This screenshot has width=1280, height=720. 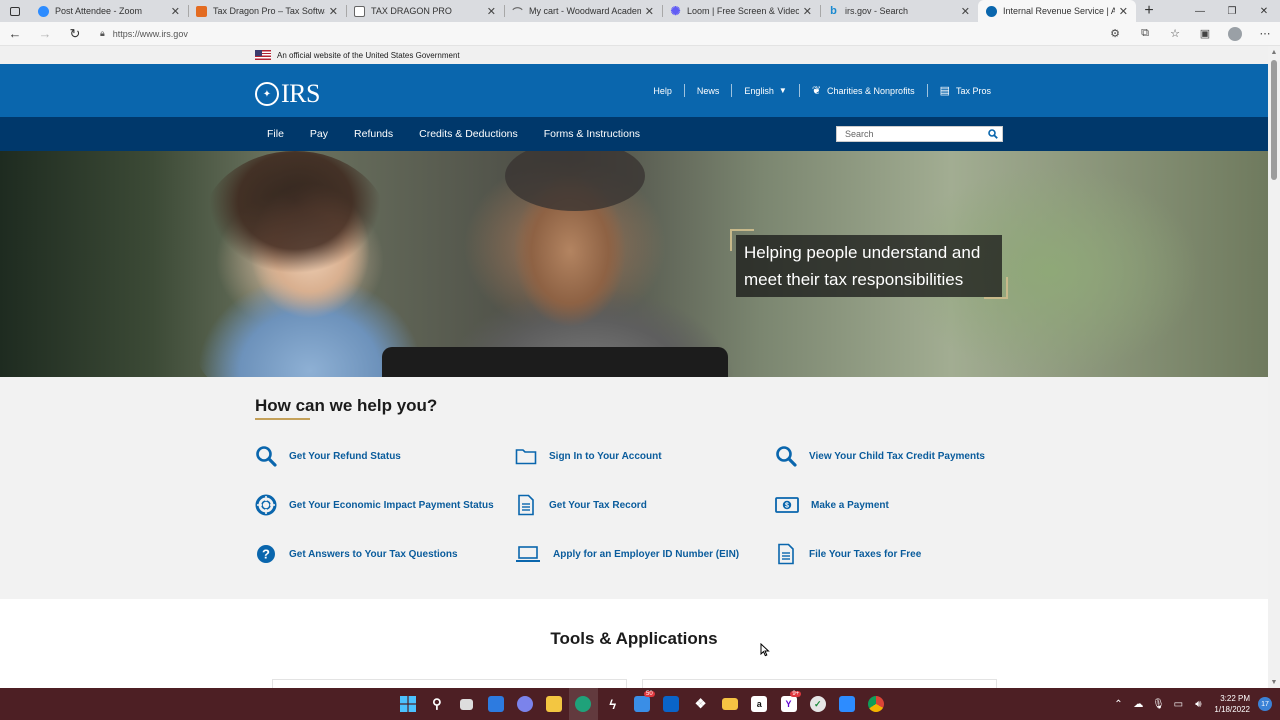 What do you see at coordinates (765, 651) in the screenshot?
I see `mouse-cursor-icon` at bounding box center [765, 651].